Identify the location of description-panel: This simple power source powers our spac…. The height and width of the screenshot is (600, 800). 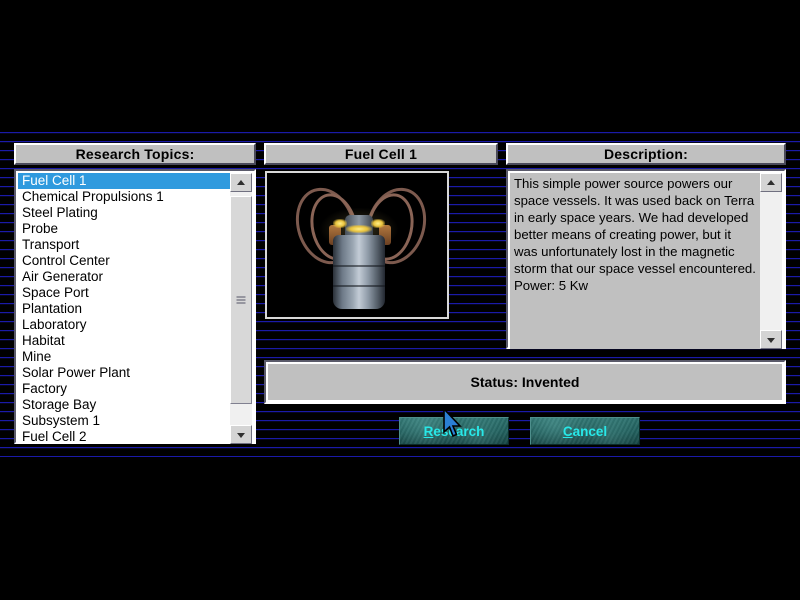
(646, 259).